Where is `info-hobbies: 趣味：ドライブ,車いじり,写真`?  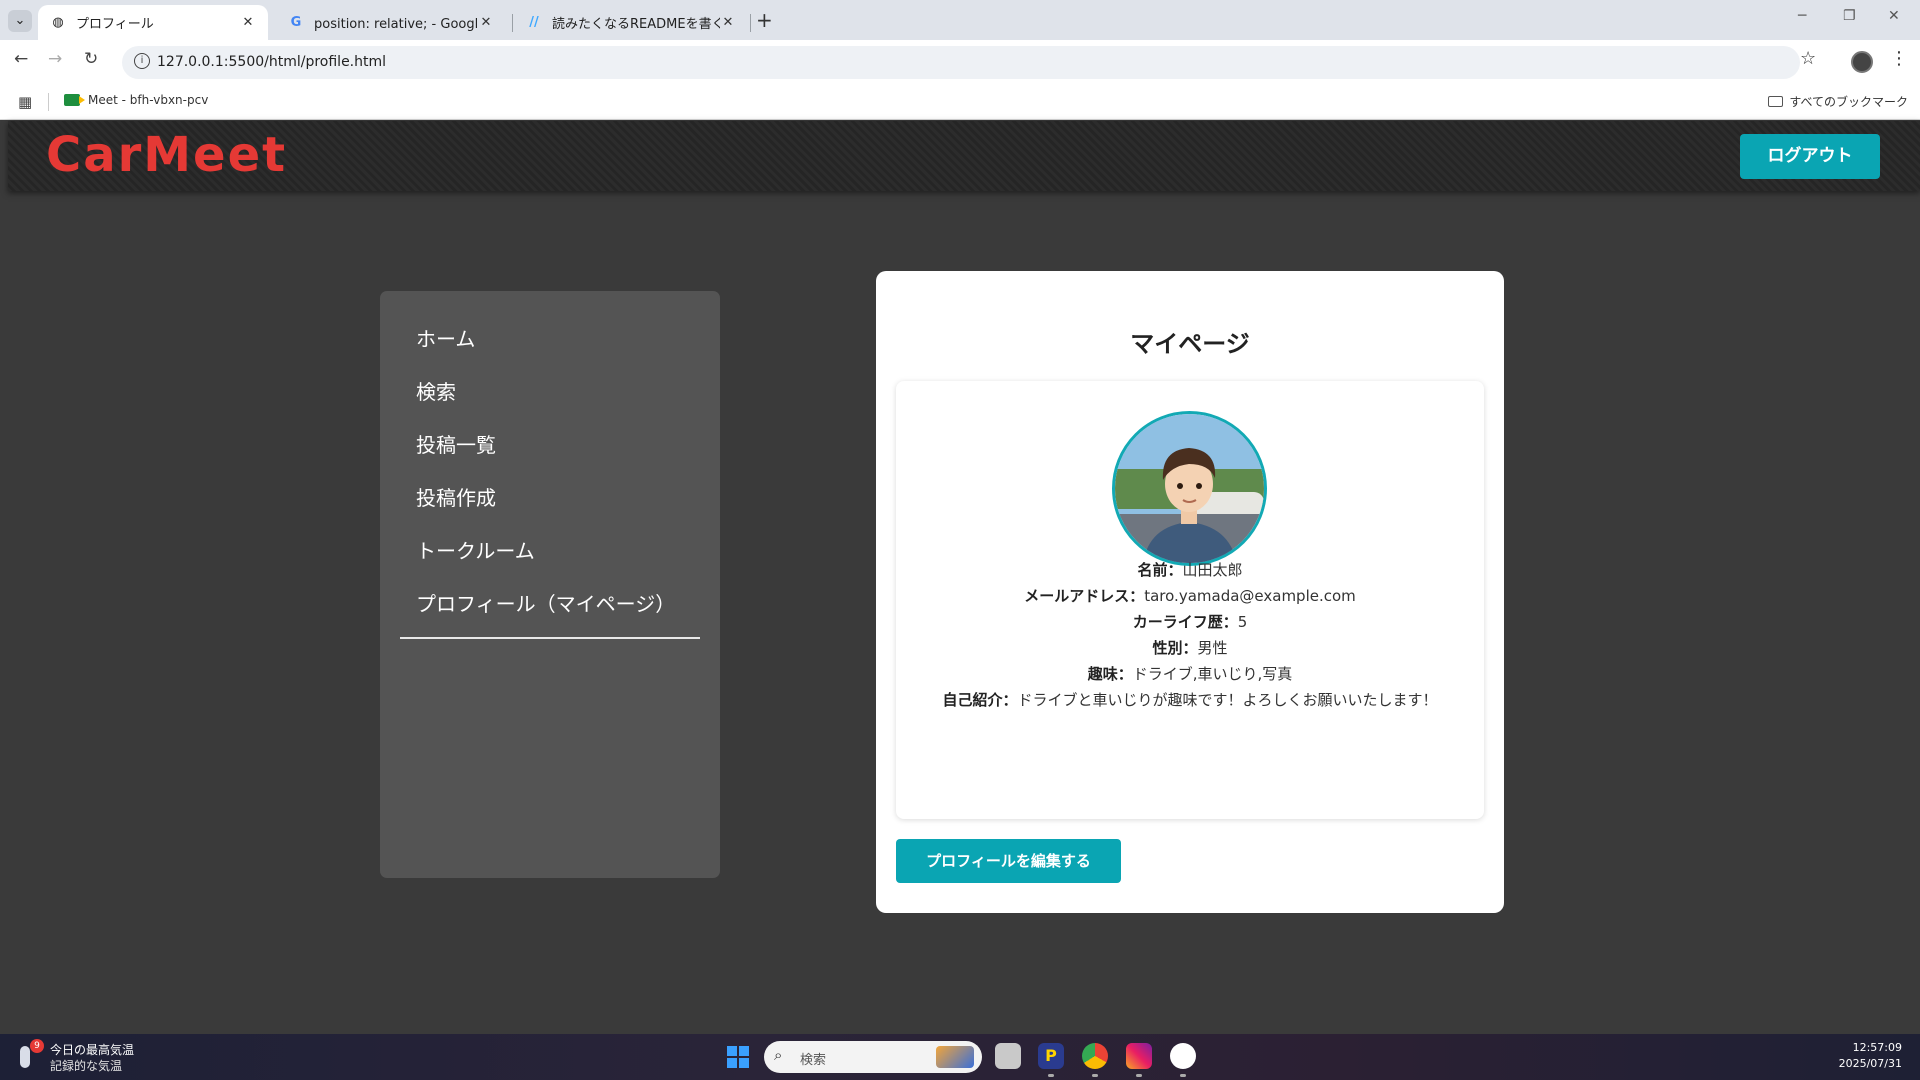
info-hobbies: 趣味：ドライブ,車いじり,写真 is located at coordinates (1190, 673).